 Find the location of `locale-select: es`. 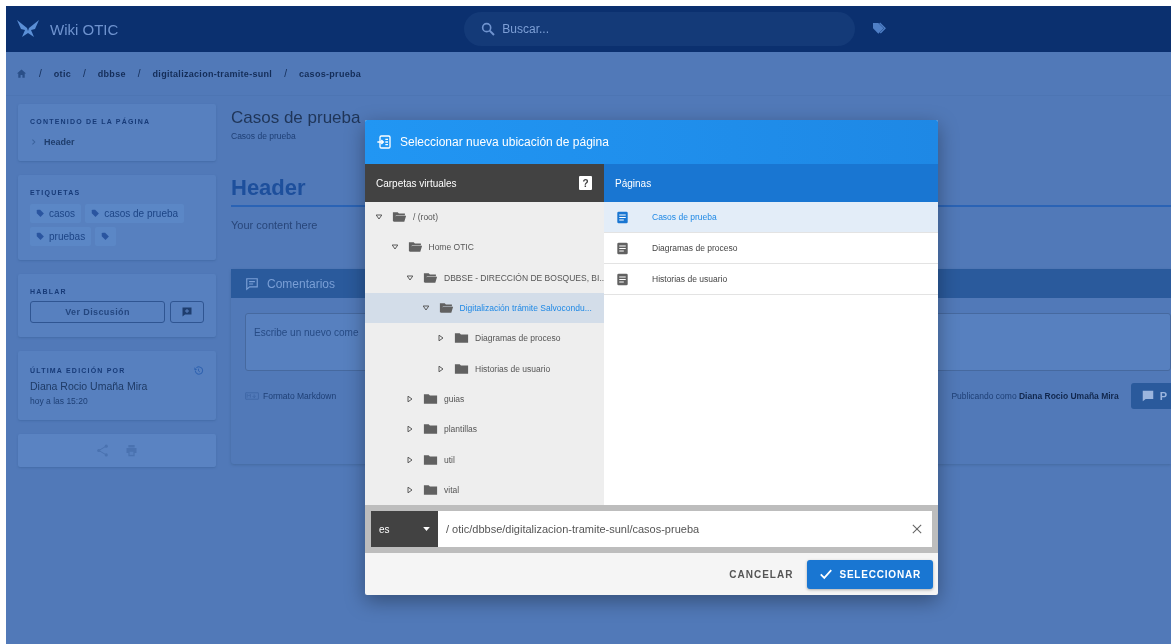

locale-select: es is located at coordinates (404, 529).